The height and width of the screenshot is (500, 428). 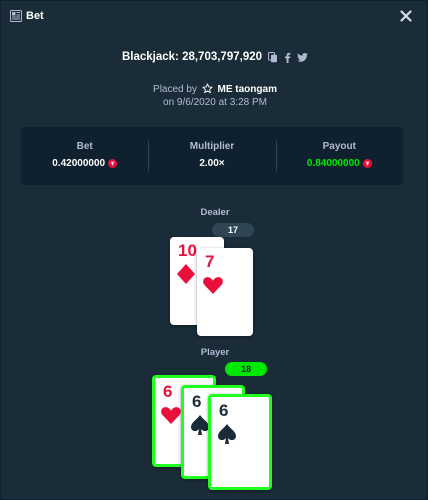 What do you see at coordinates (215, 102) in the screenshot?
I see `placed-date: on 9/6/2020 at 3:28 PM` at bounding box center [215, 102].